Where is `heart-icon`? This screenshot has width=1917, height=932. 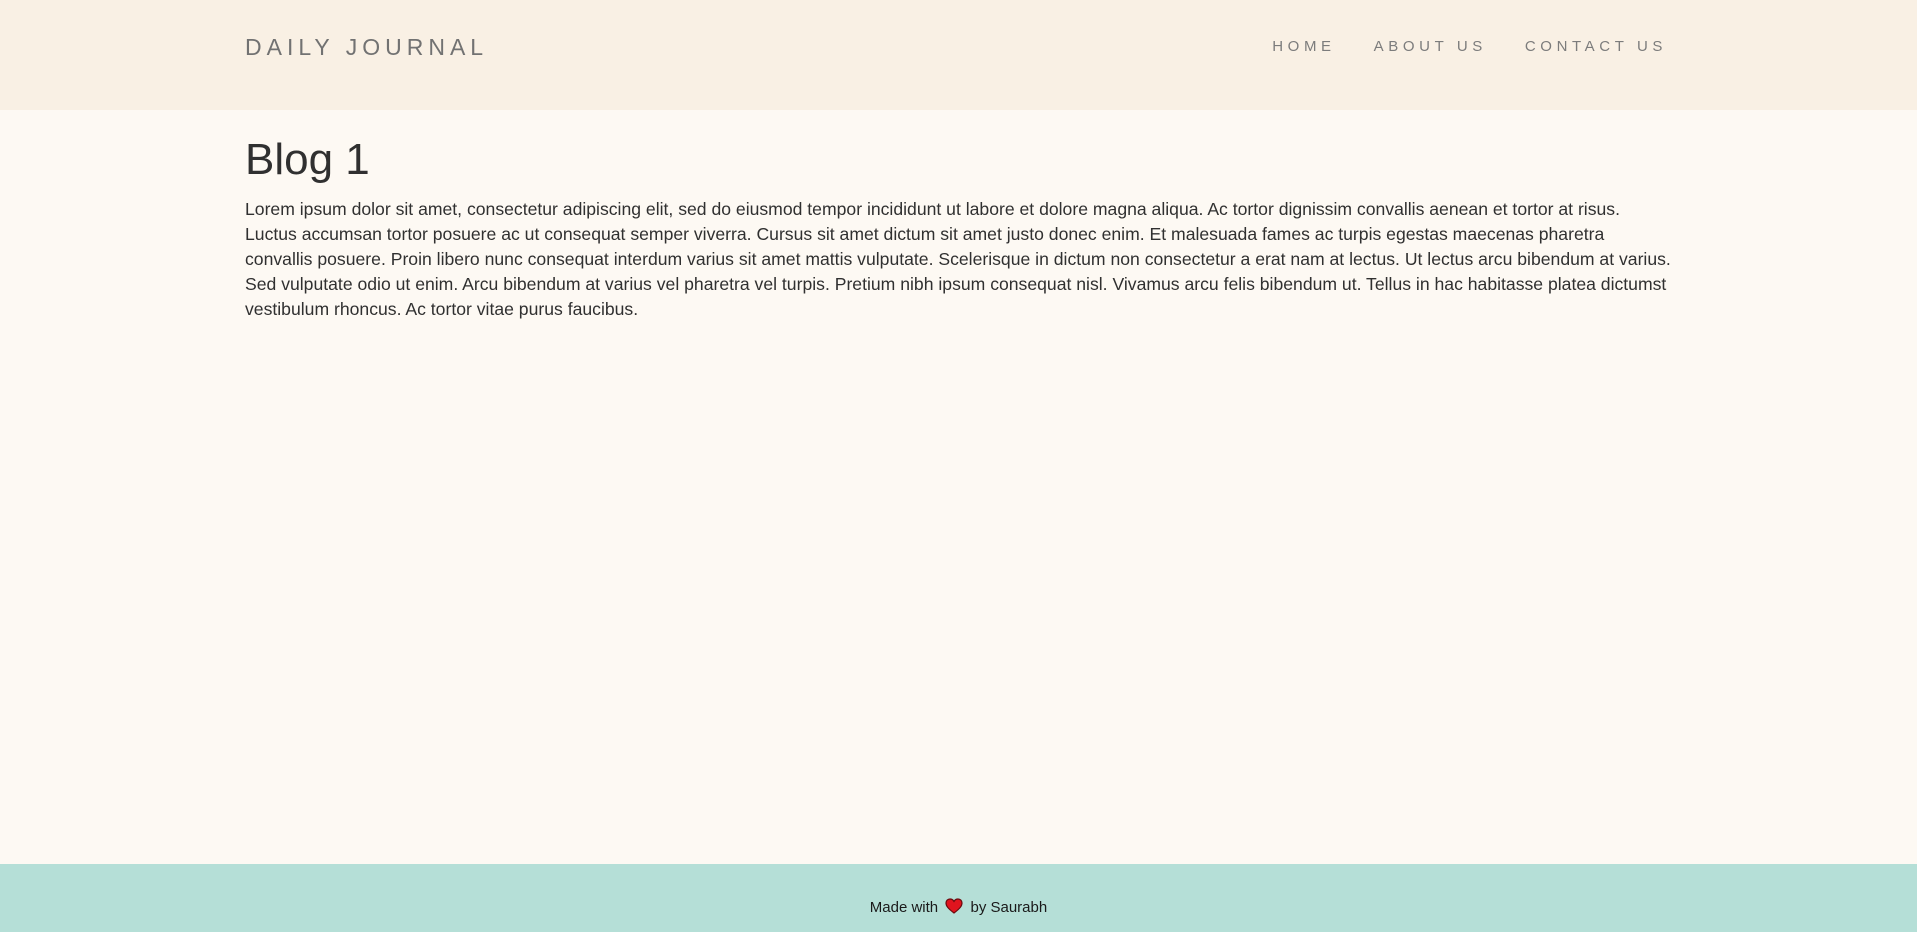
heart-icon is located at coordinates (954, 908).